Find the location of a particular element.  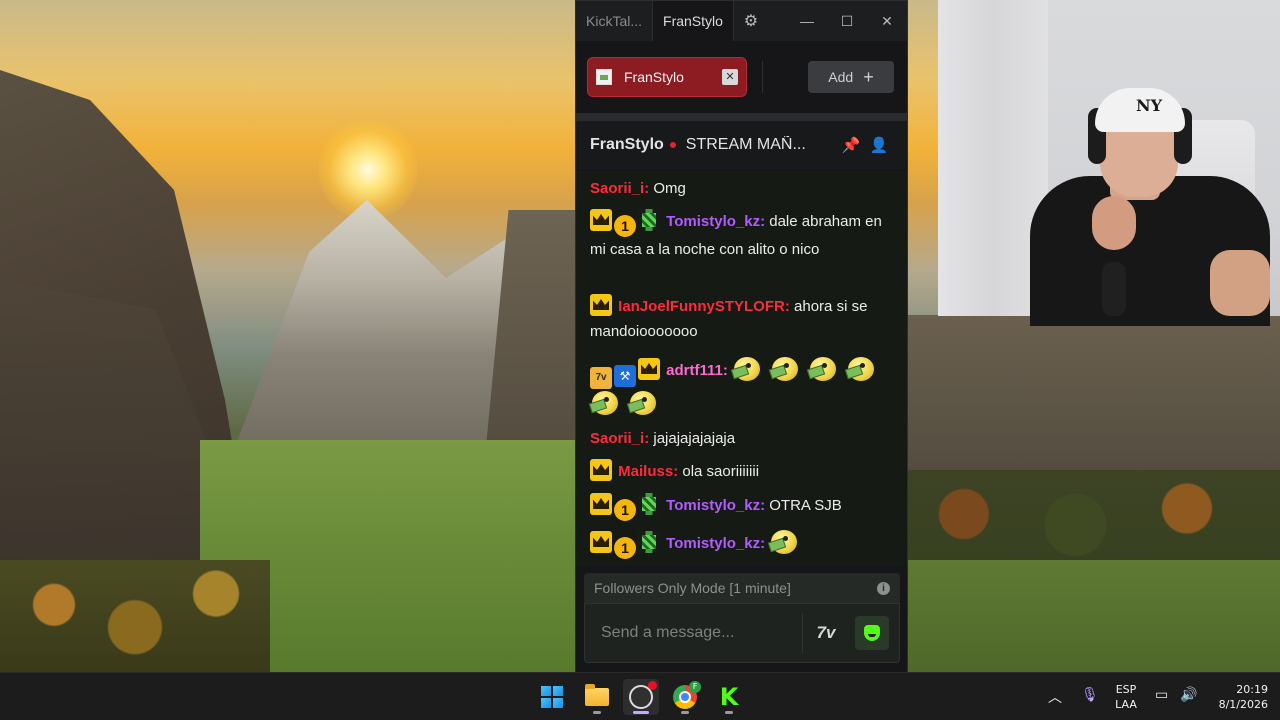

obs-icon is located at coordinates (643, 695).